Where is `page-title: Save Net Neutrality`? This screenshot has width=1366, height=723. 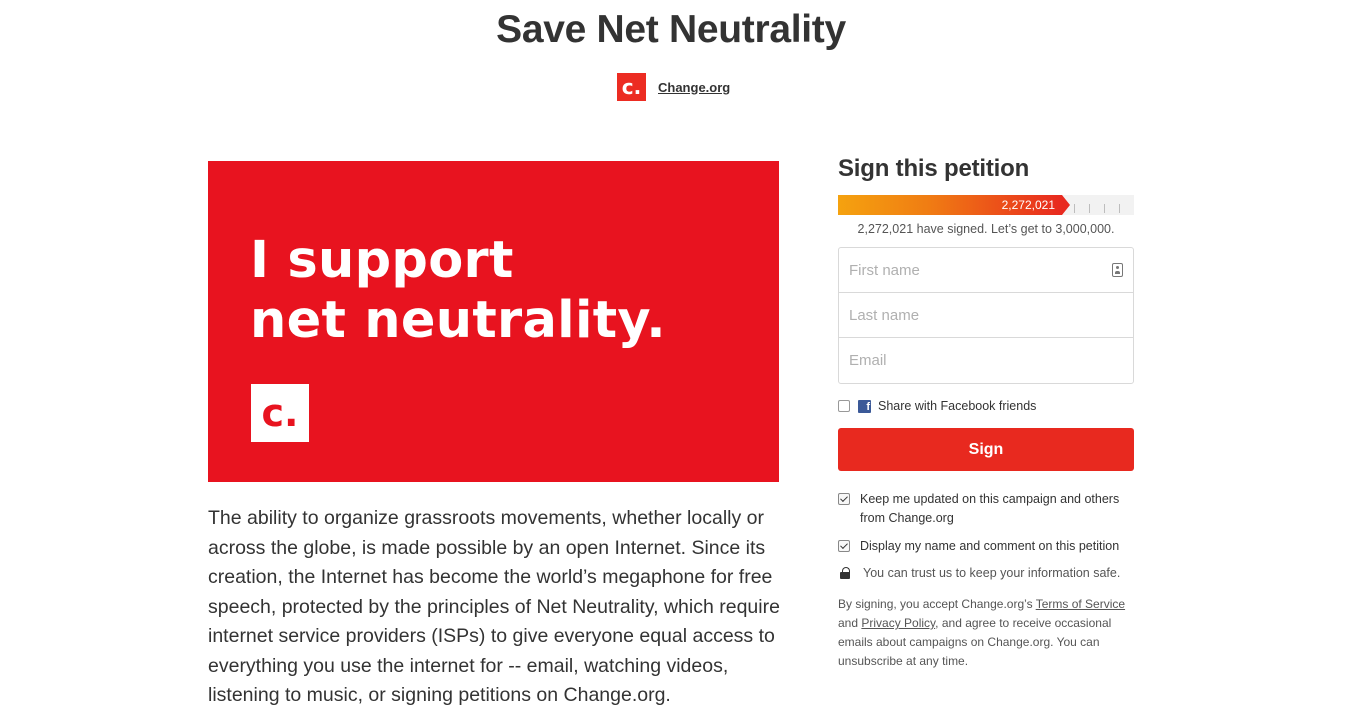
page-title: Save Net Neutrality is located at coordinates (671, 29).